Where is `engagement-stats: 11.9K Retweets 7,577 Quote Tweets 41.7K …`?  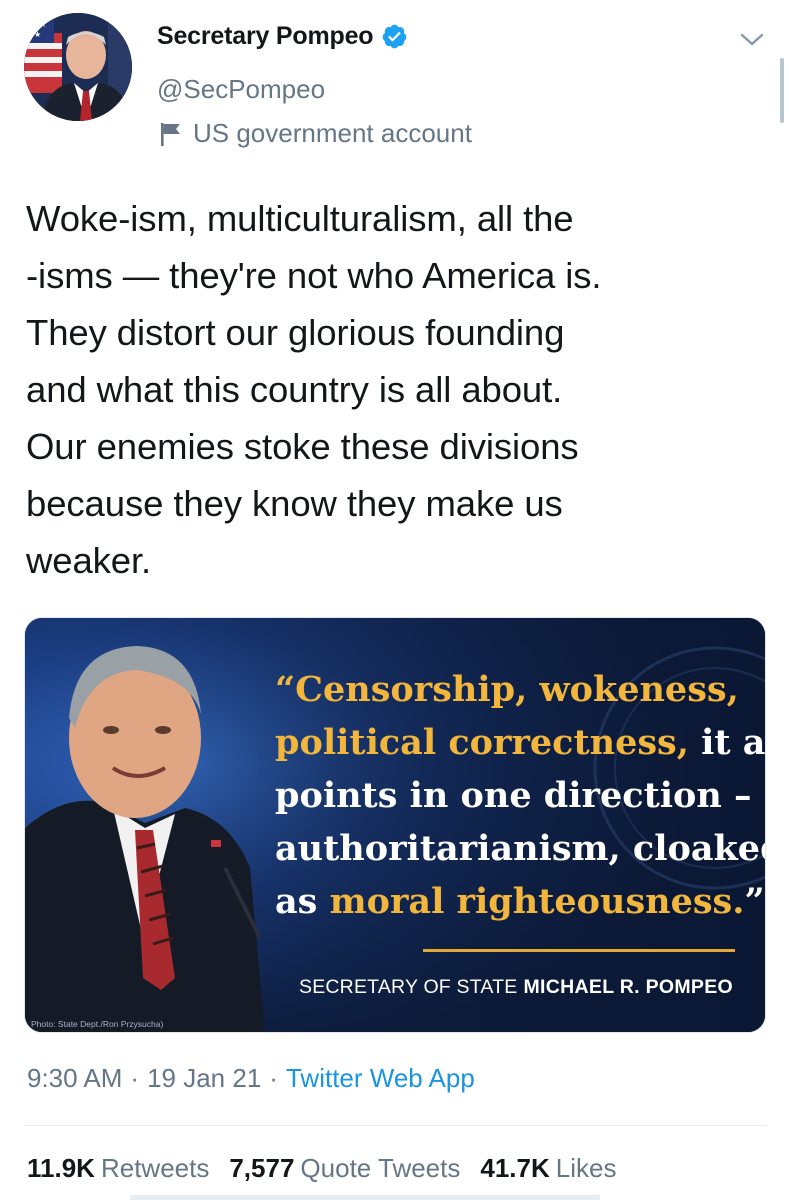
engagement-stats: 11.9K Retweets 7,577 Quote Tweets 41.7K … is located at coordinates (331, 1168).